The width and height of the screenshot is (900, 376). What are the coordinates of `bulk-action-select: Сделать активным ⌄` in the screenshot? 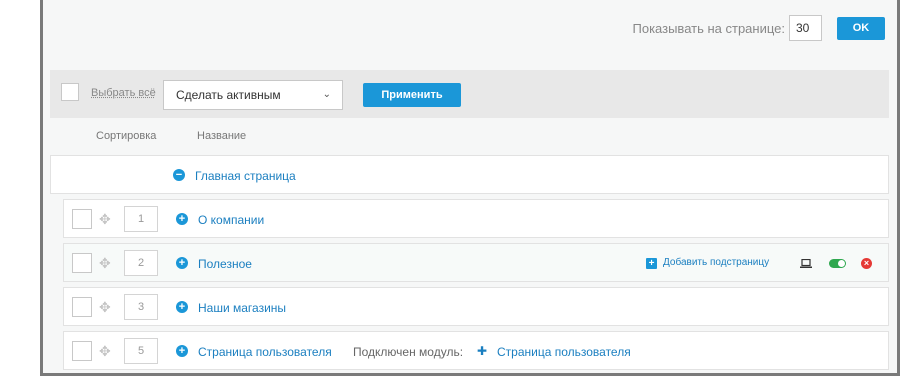 It's located at (253, 95).